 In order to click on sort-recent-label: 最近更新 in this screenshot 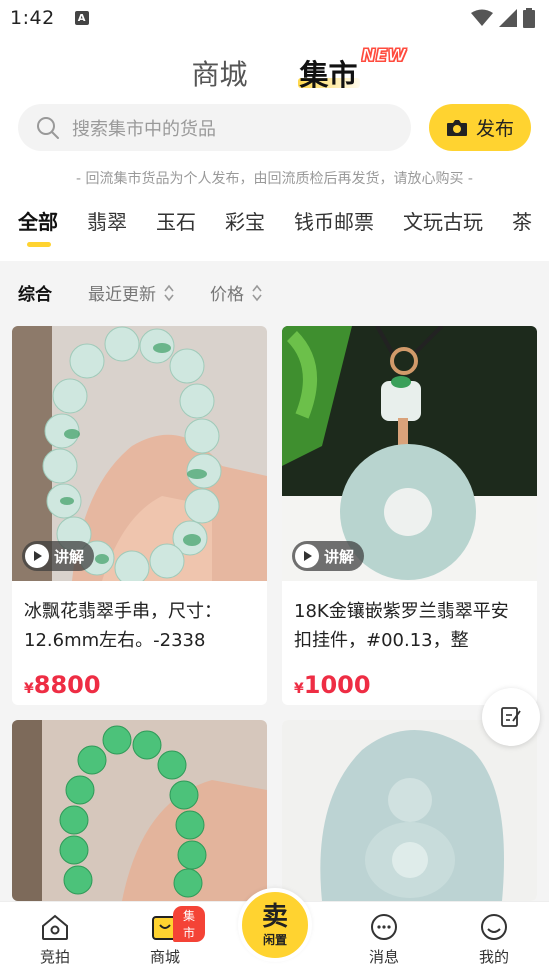, I will do `click(122, 295)`.